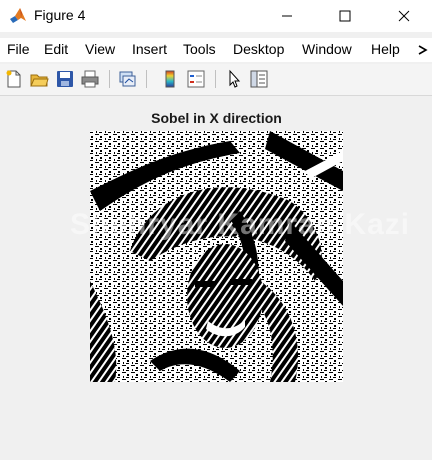 The height and width of the screenshot is (460, 432). Describe the element at coordinates (196, 79) in the screenshot. I see `insert-legend-icon` at that location.